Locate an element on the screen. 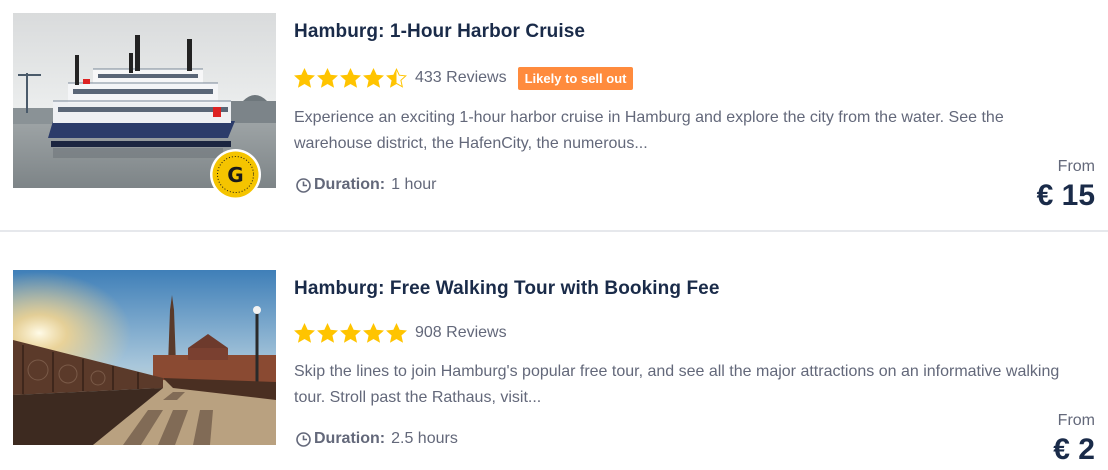 Image resolution: width=1108 pixels, height=470 pixels. duration-value: 1 hour is located at coordinates (414, 184).